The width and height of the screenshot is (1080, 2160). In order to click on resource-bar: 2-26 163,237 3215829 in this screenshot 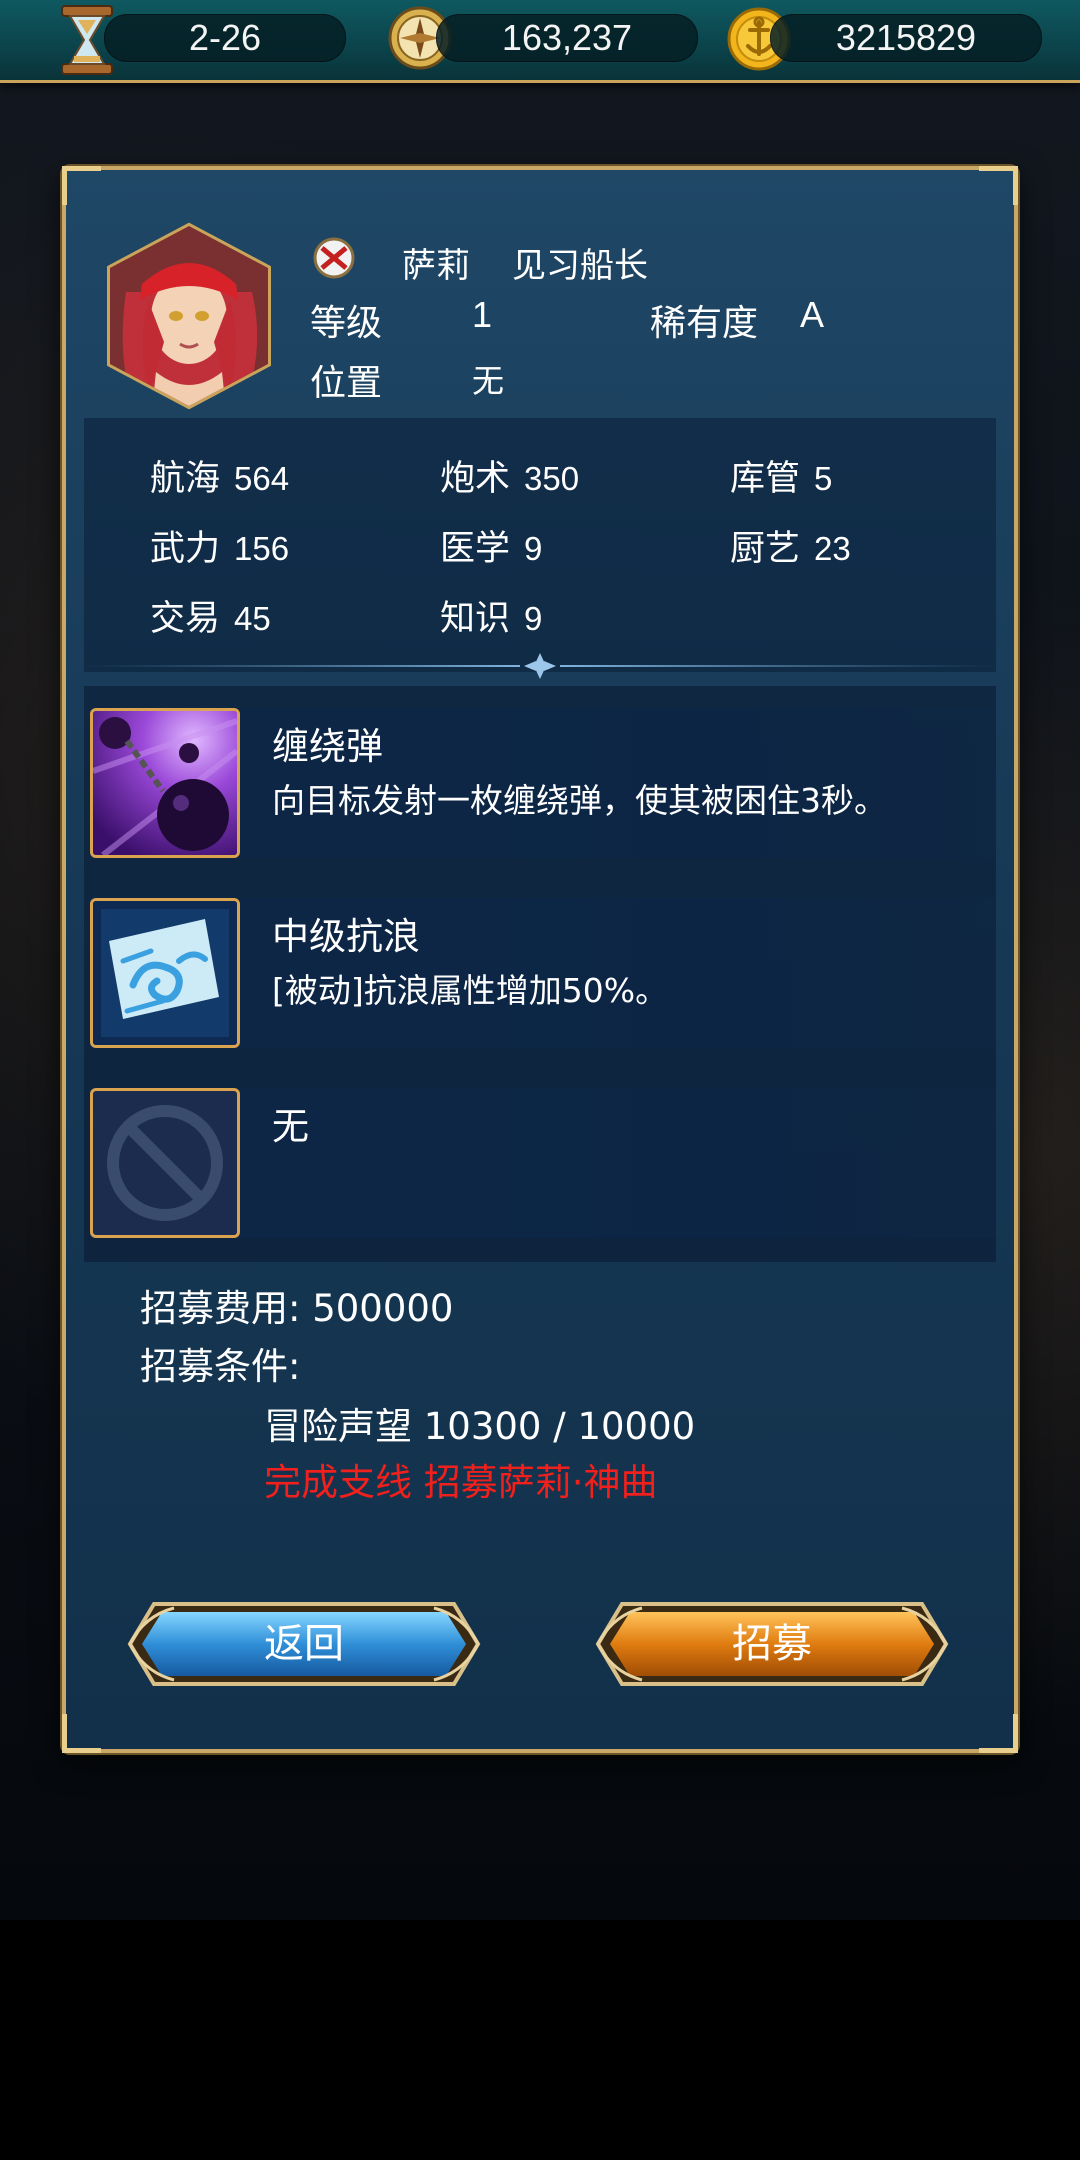, I will do `click(540, 41)`.